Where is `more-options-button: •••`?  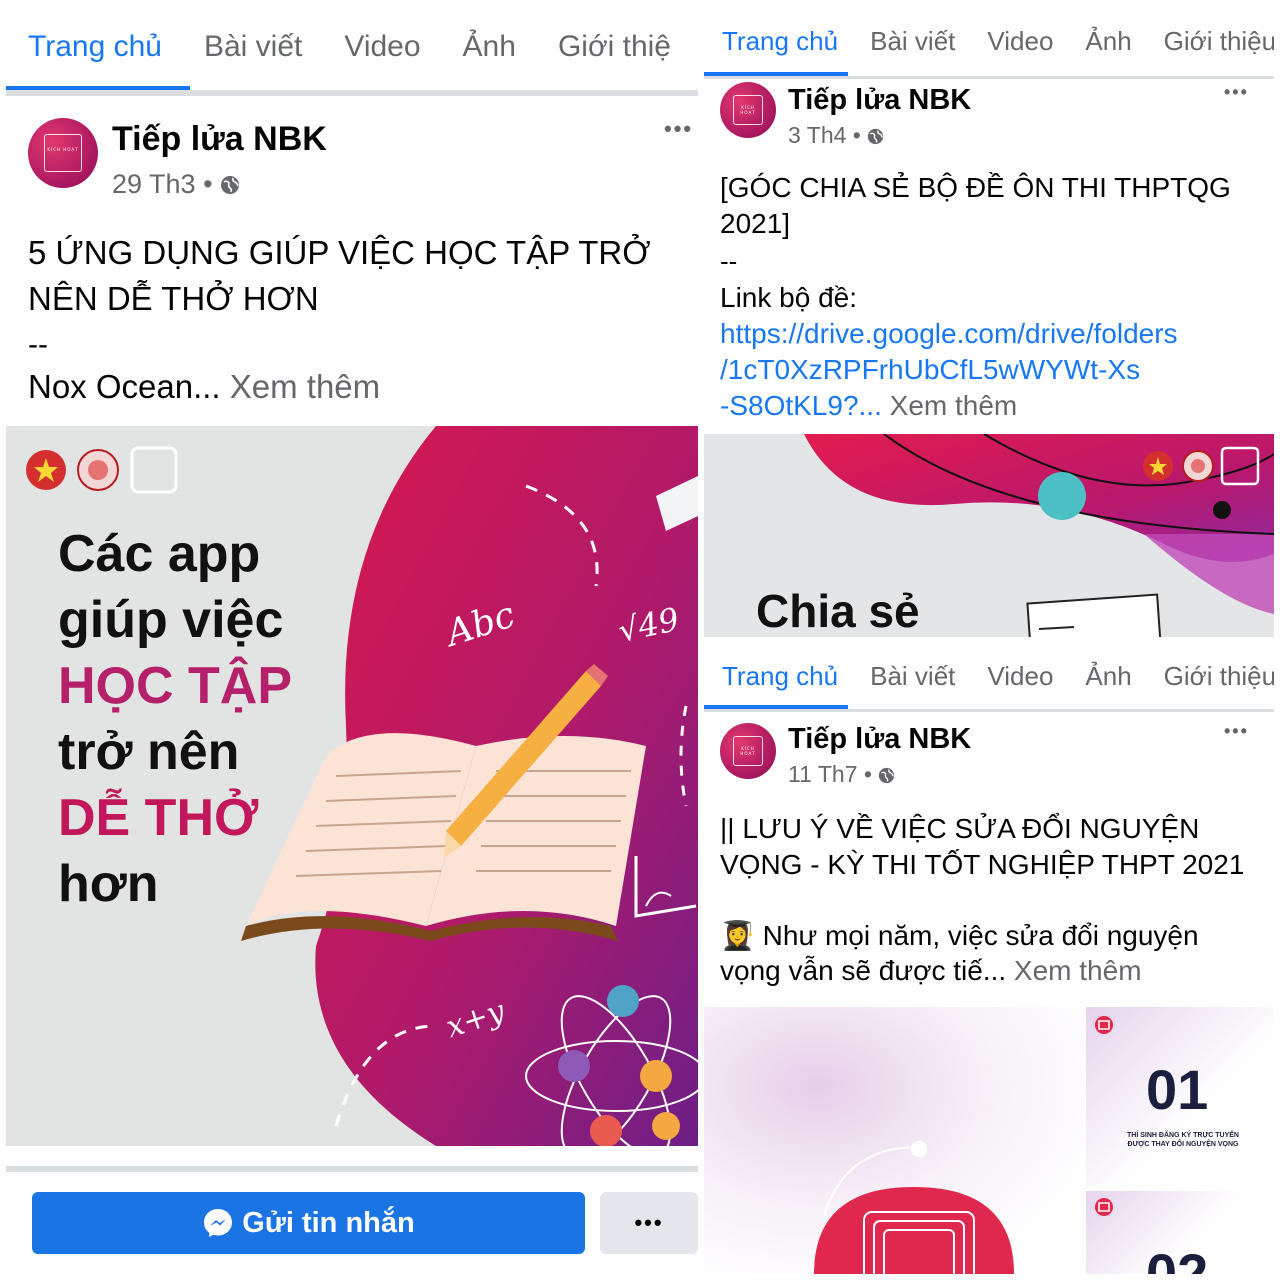
more-options-button: ••• is located at coordinates (649, 1223).